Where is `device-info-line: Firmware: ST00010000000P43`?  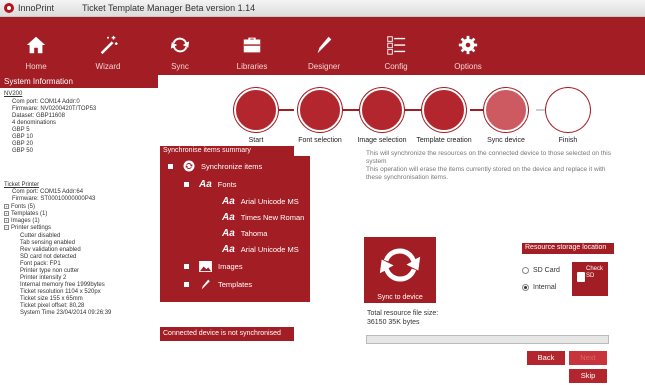 device-info-line: Firmware: ST00010000000P43 is located at coordinates (54, 199).